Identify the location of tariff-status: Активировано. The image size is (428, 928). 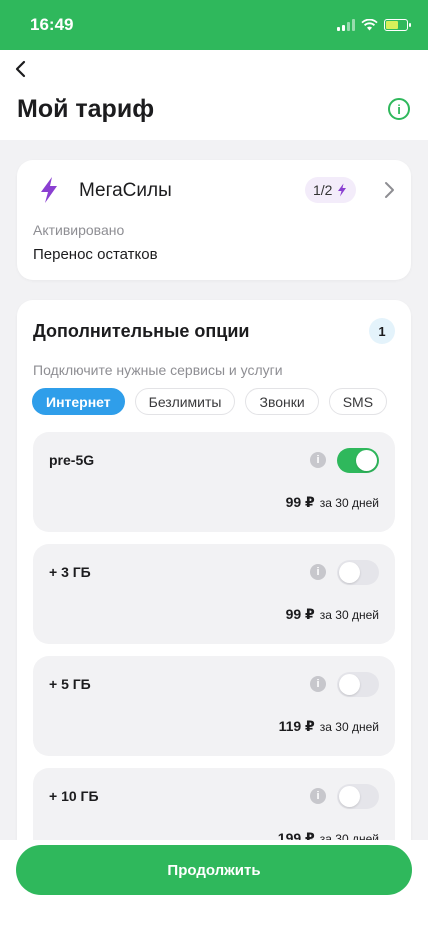
(79, 230).